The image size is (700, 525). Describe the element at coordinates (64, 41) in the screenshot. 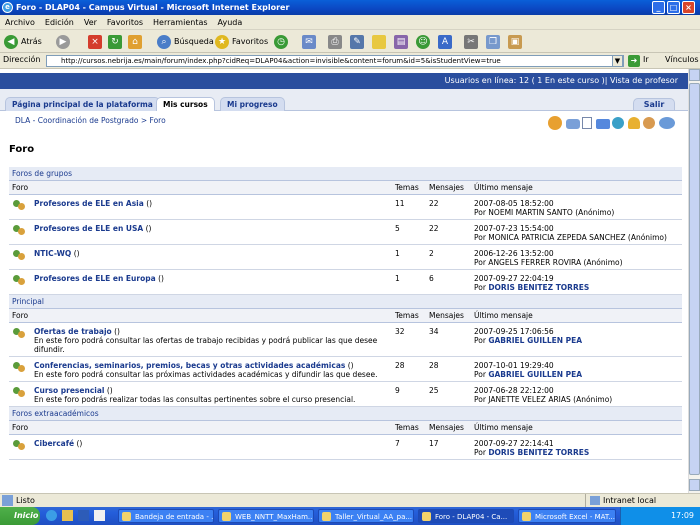

I see `forward-button: ▶` at that location.